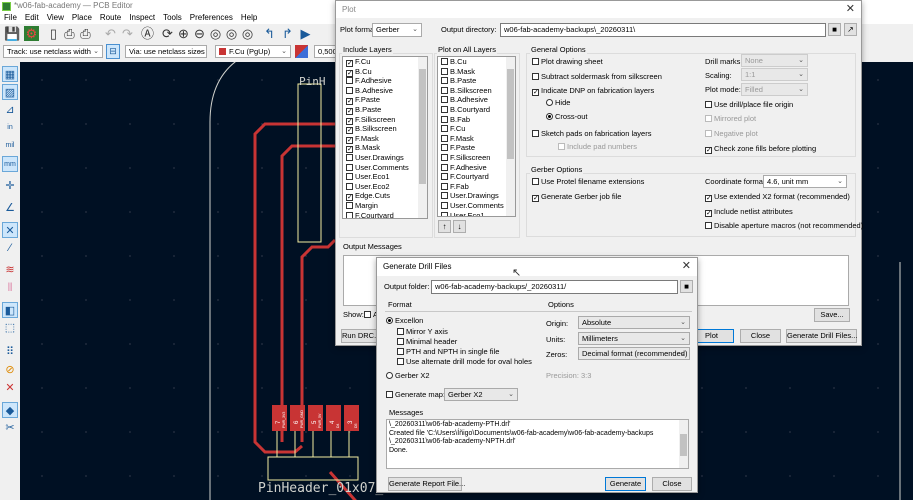 Image resolution: width=913 pixels, height=500 pixels. Describe the element at coordinates (10, 74) in the screenshot. I see `grid-toggle-icon: ▦` at that location.